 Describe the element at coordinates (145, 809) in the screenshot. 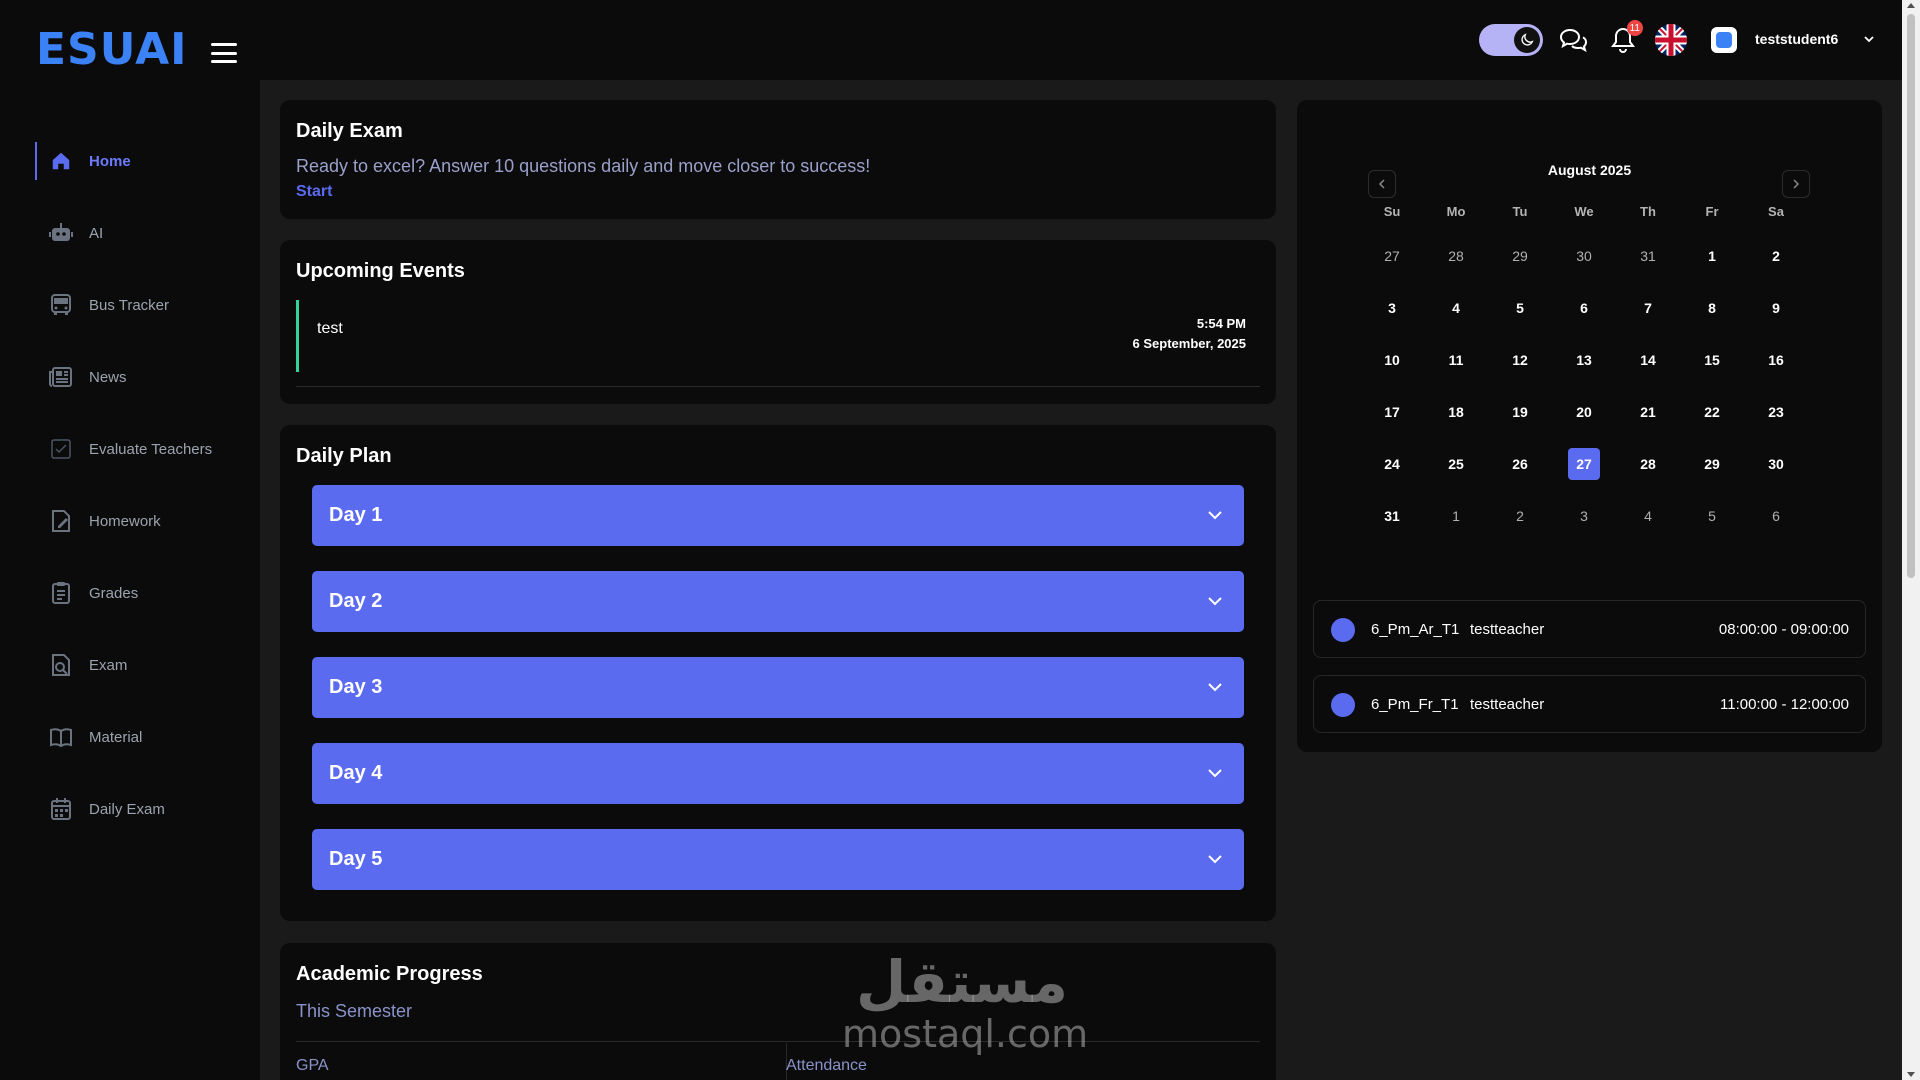

I see `sidebar-item-daily-exam: Daily Exam` at that location.